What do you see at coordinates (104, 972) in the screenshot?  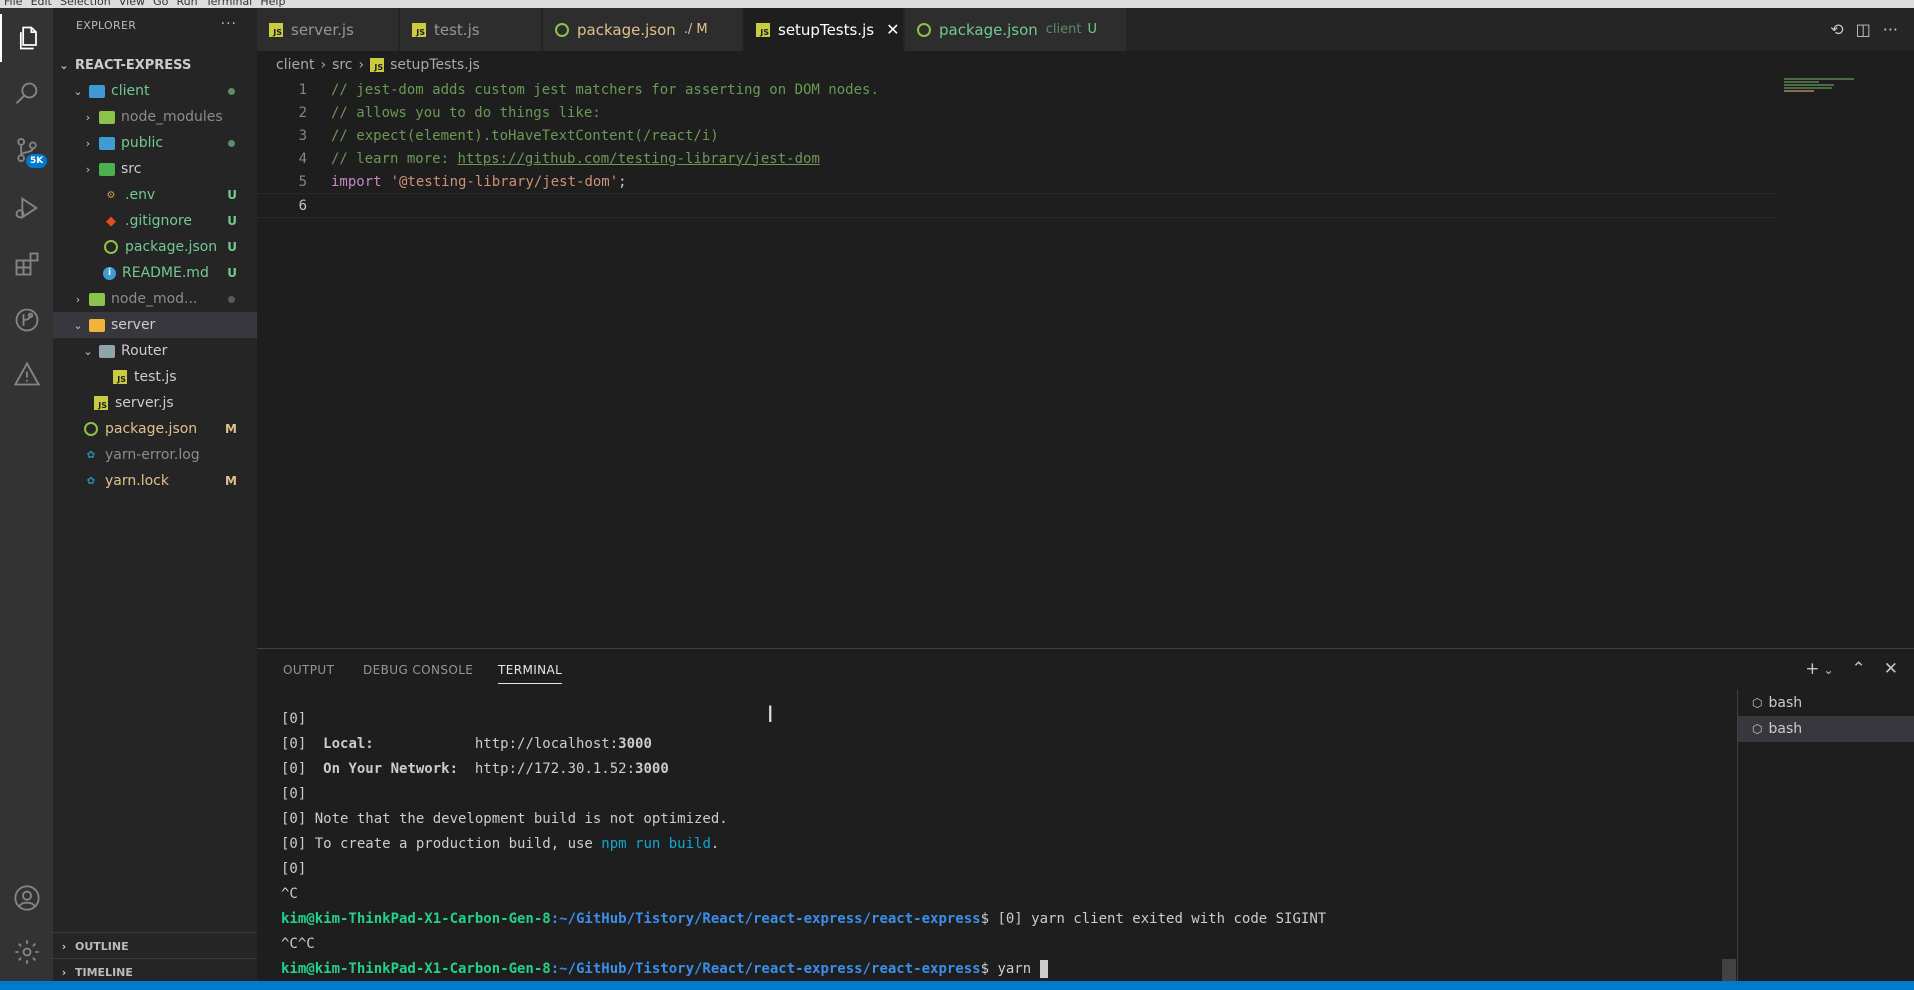 I see `timeline-label: TIMELINE` at bounding box center [104, 972].